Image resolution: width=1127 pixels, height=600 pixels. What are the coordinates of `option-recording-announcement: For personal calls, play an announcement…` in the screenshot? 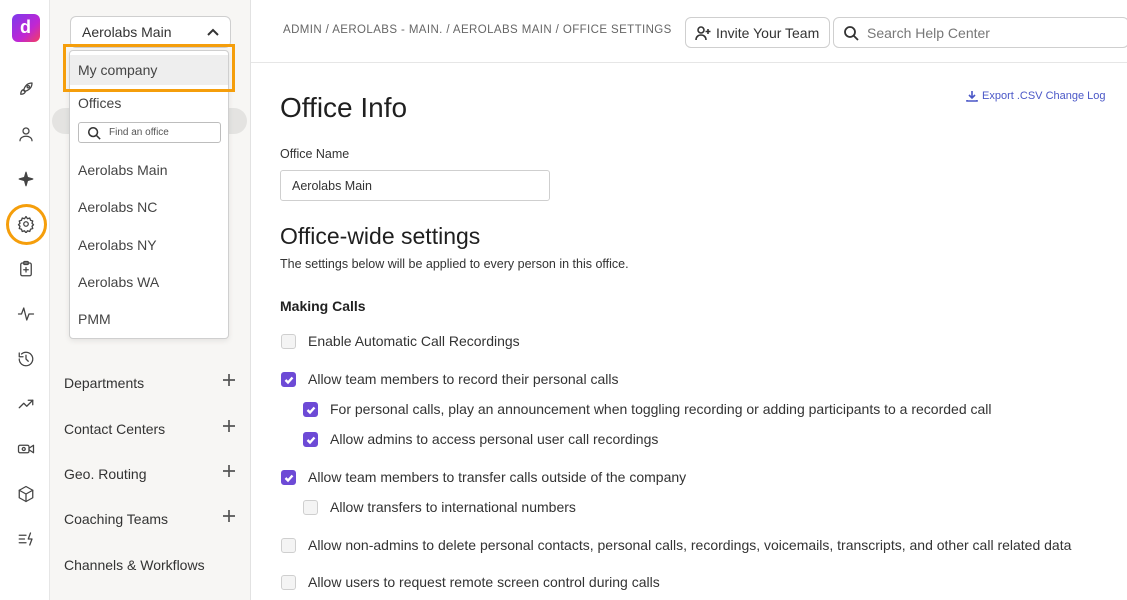 It's located at (647, 409).